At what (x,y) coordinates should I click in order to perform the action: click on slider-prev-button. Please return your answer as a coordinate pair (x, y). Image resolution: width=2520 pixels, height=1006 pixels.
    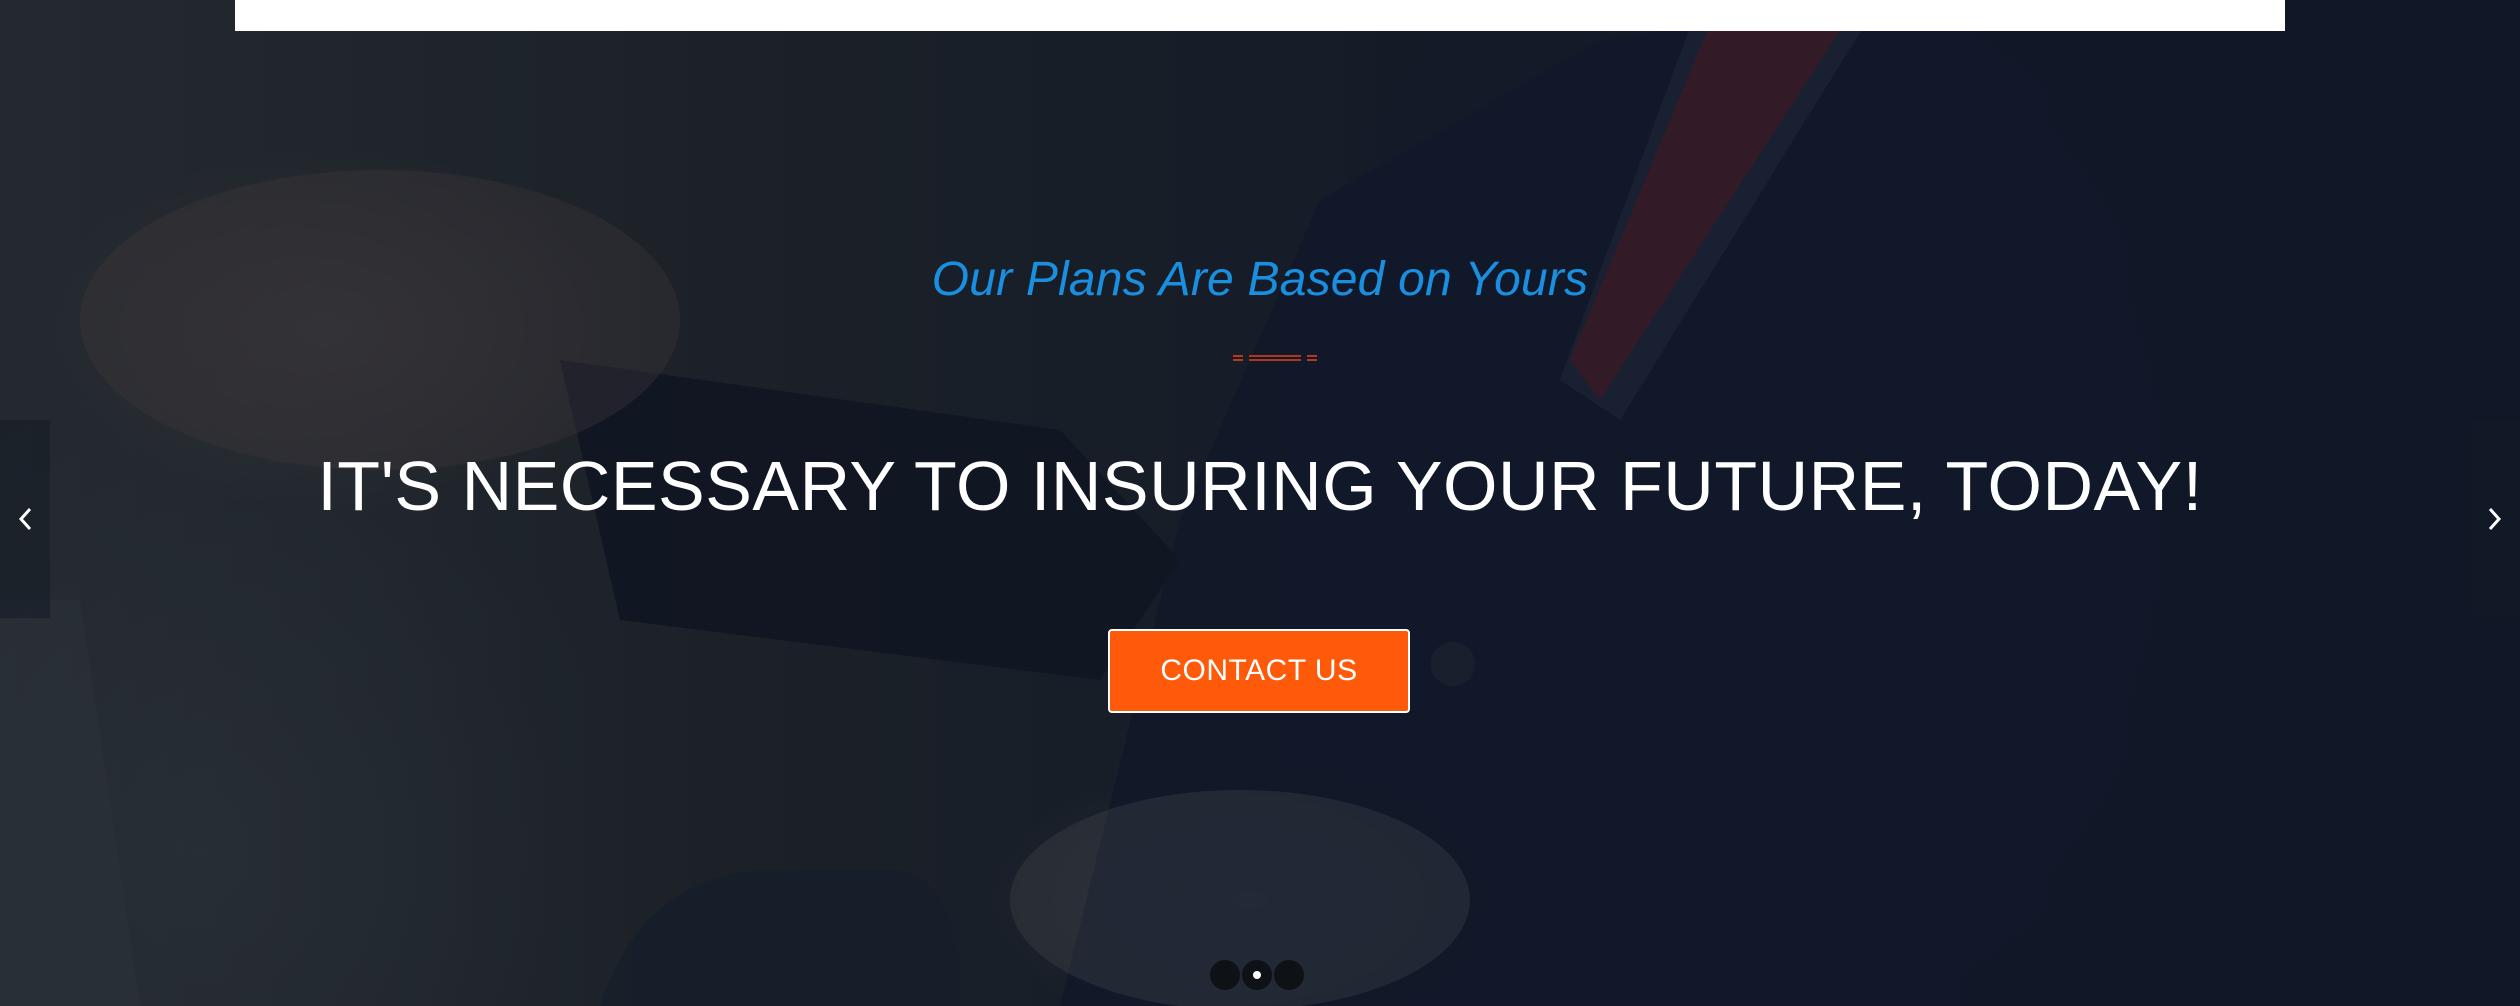
    Looking at the image, I should click on (25, 519).